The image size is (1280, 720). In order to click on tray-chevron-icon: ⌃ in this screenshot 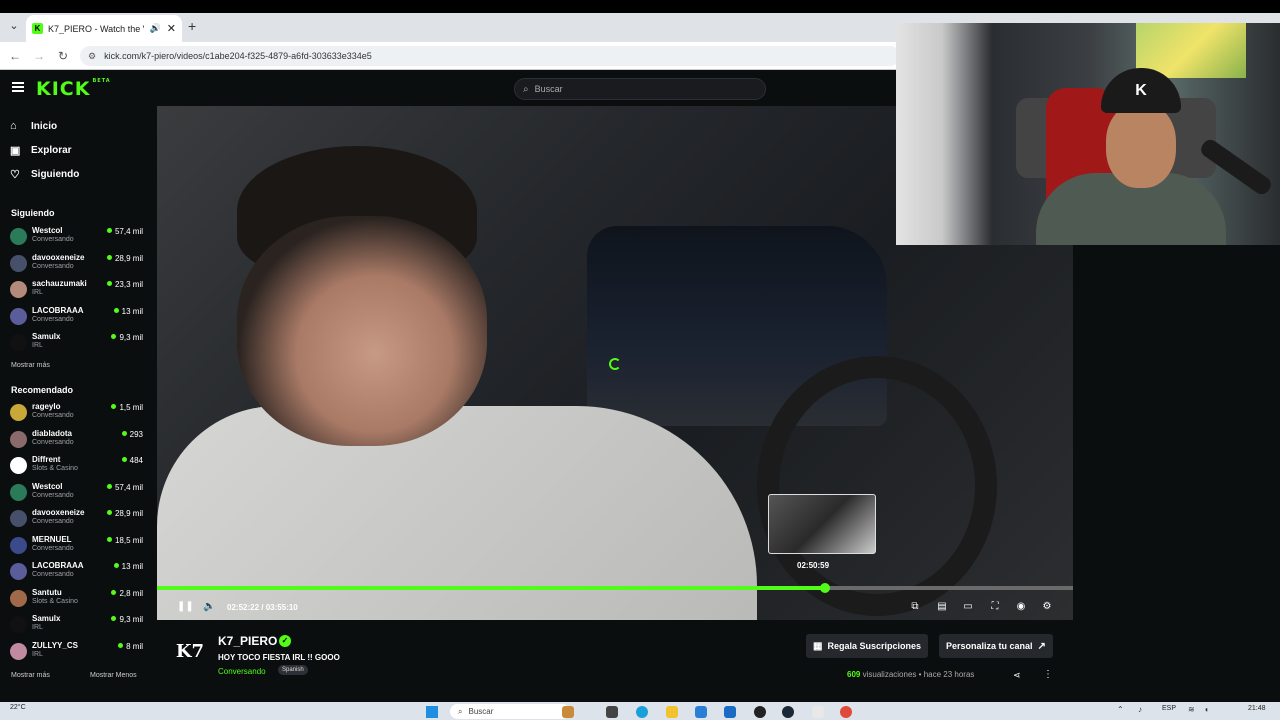, I will do `click(1120, 709)`.